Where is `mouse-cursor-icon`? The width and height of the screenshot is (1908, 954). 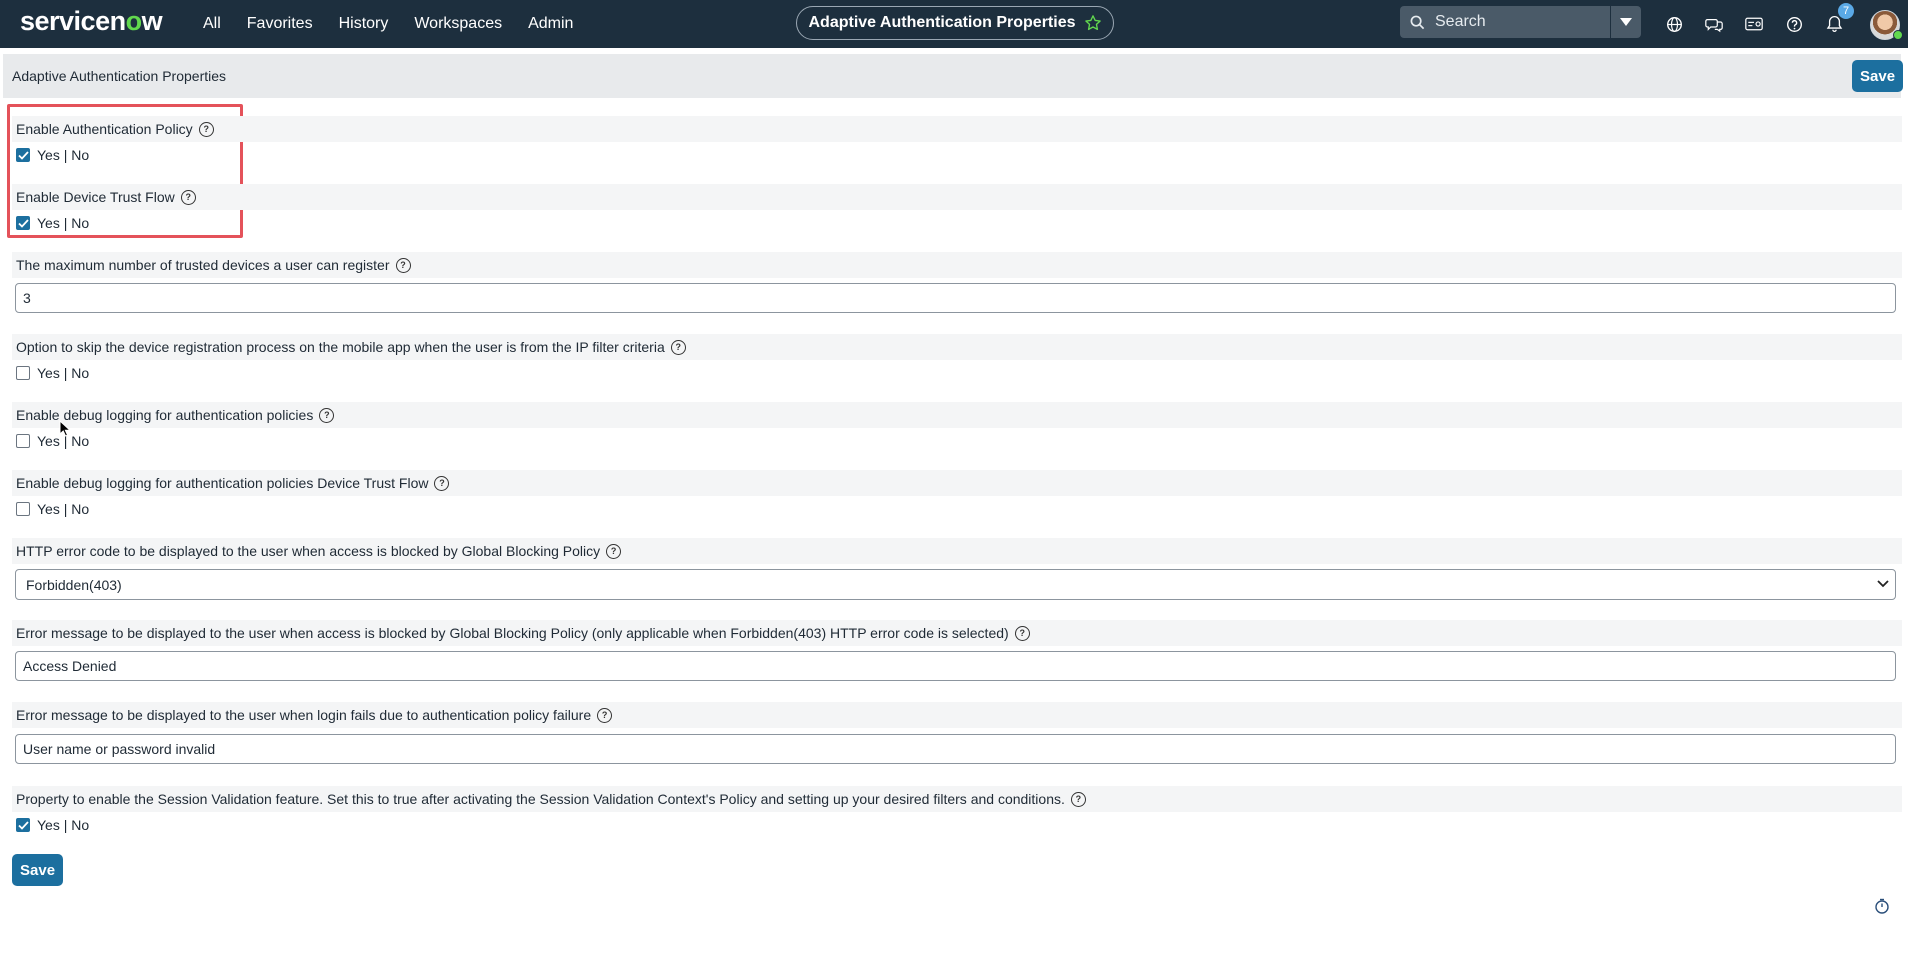 mouse-cursor-icon is located at coordinates (65, 428).